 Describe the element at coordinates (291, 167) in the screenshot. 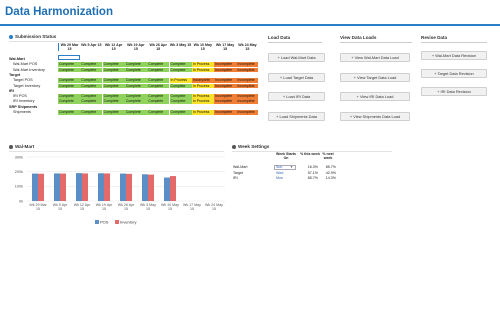

I see `dropdown-arrow-icon: ▼` at that location.